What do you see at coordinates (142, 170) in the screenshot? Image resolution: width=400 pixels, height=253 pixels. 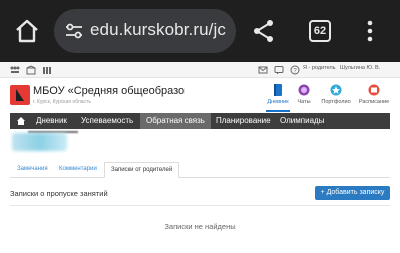 I see `tab-parent-notes: Записки от родителей` at bounding box center [142, 170].